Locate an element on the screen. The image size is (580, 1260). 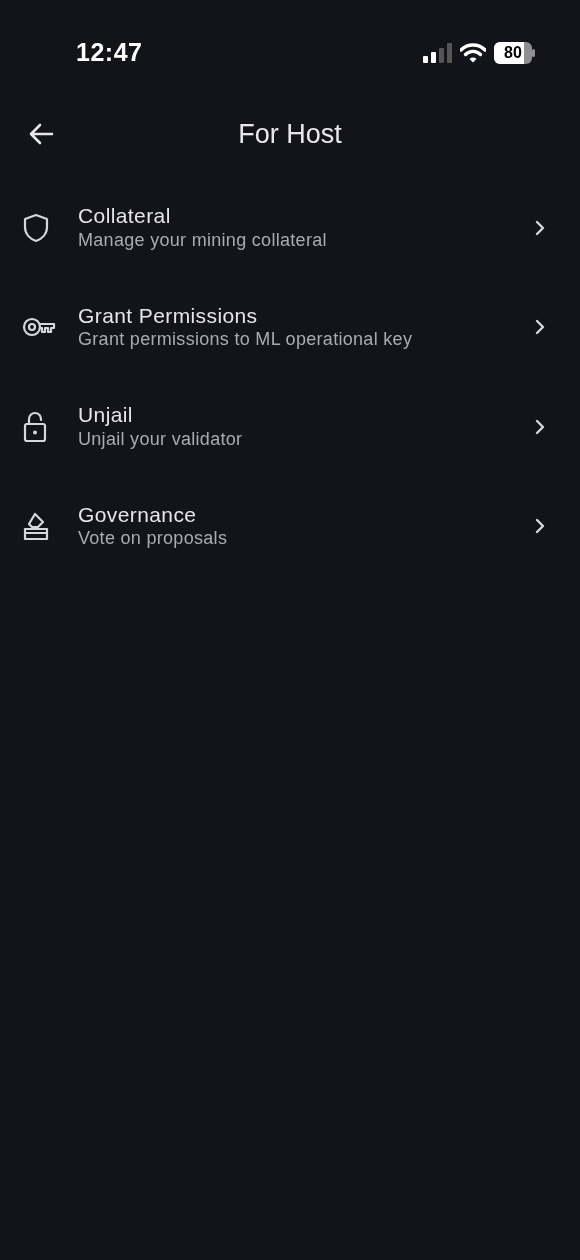
wifi-icon is located at coordinates (473, 53).